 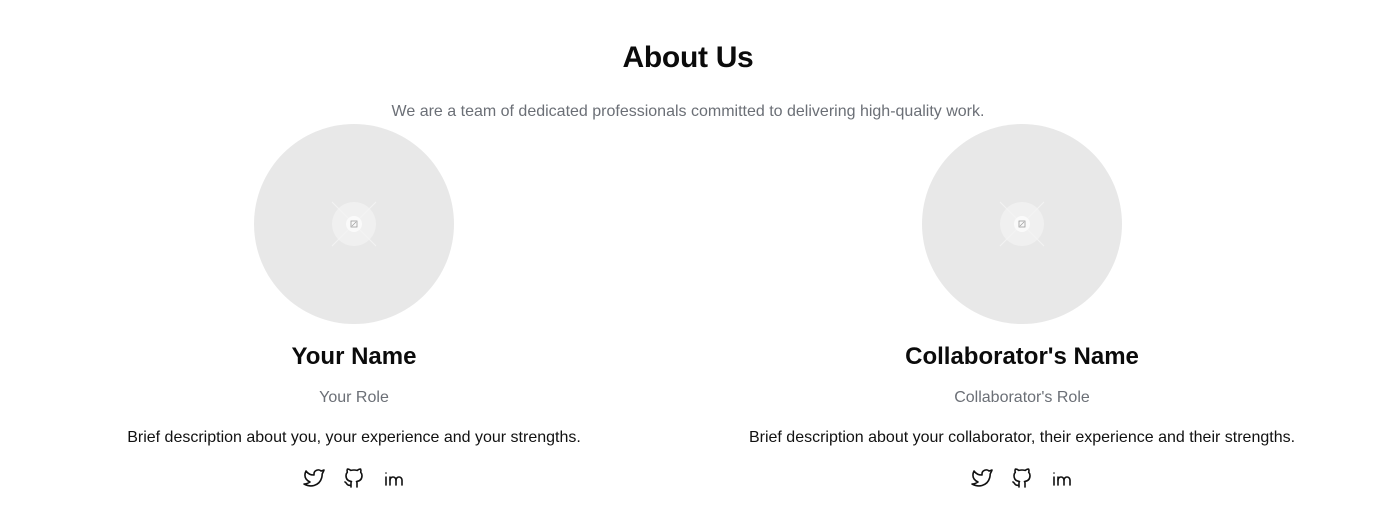 I want to click on member-role: Your Role, so click(x=354, y=397).